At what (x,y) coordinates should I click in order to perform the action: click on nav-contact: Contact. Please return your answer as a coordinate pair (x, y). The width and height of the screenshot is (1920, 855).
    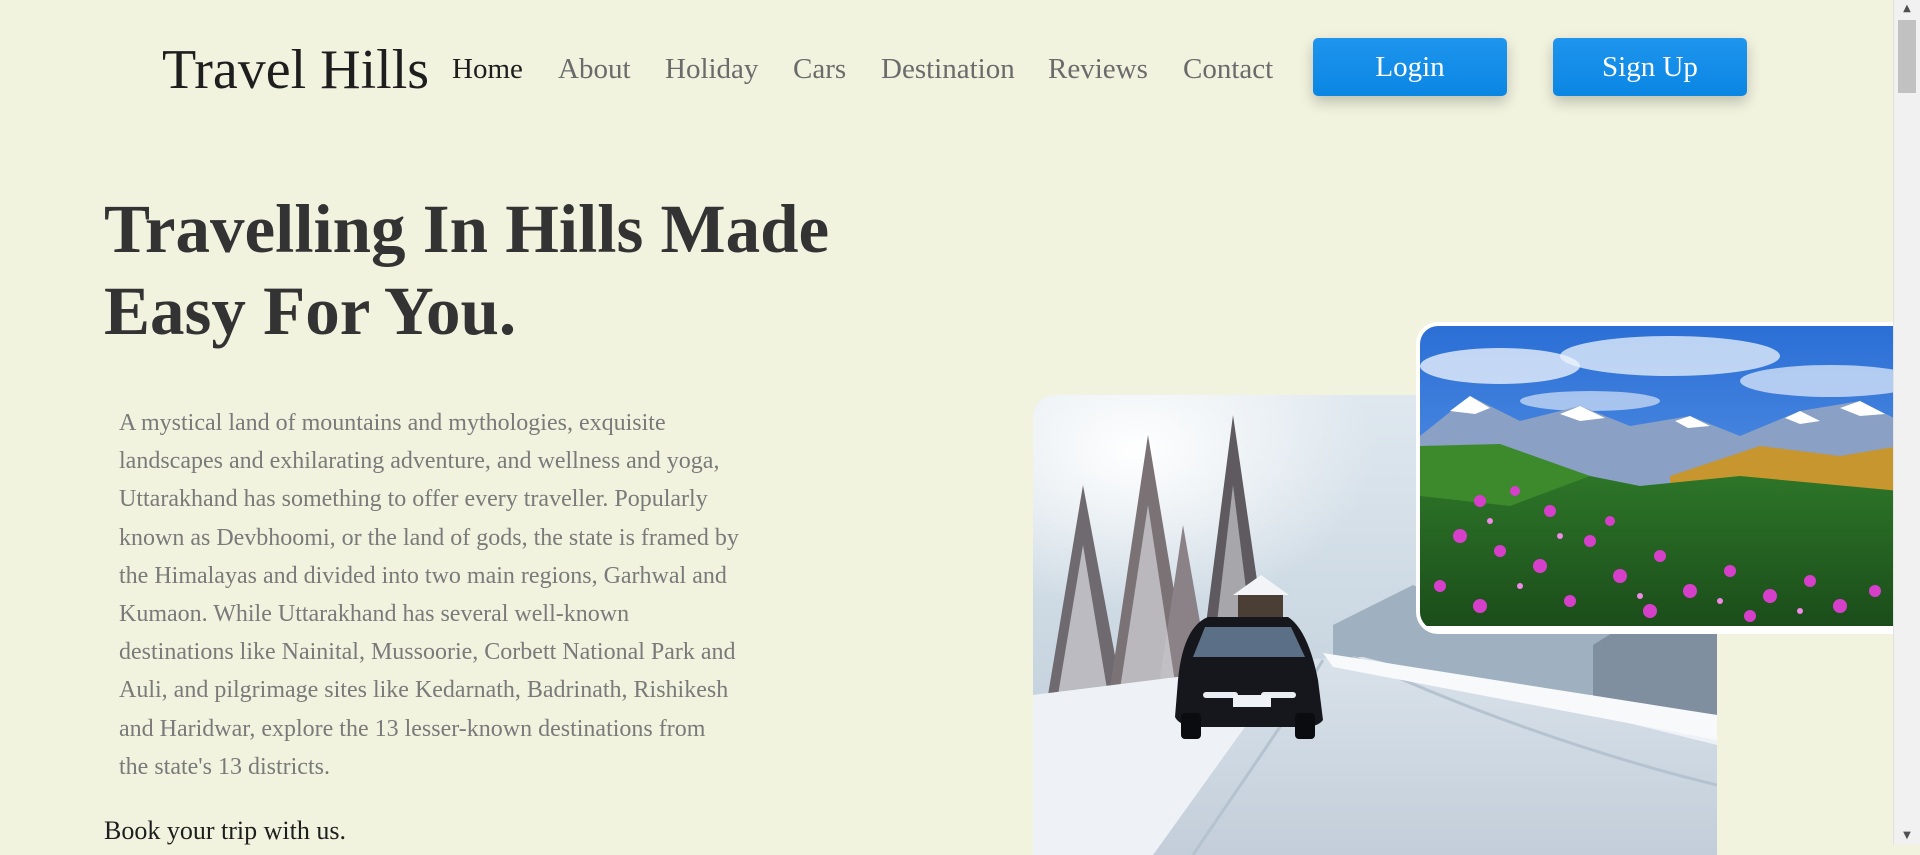
    Looking at the image, I should click on (1228, 69).